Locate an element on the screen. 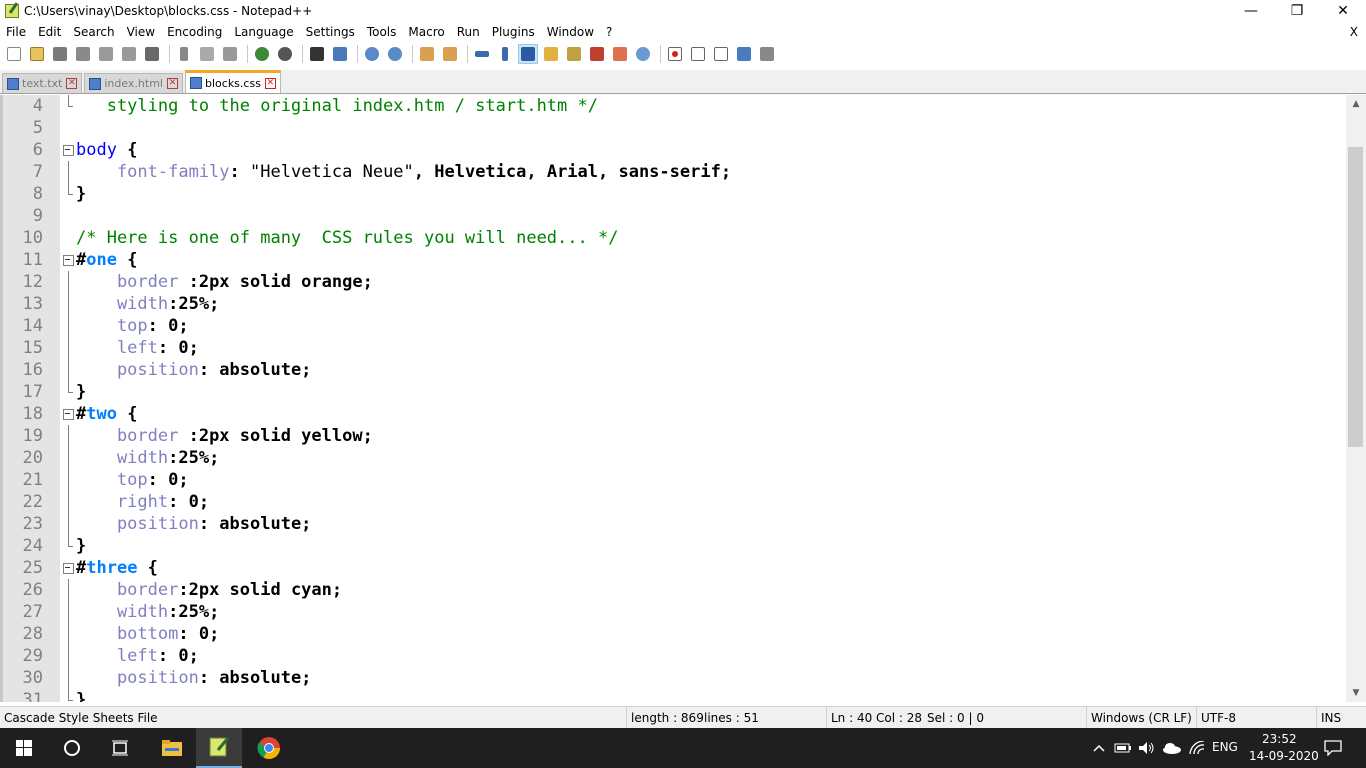  word-wrap-icon is located at coordinates (482, 54).